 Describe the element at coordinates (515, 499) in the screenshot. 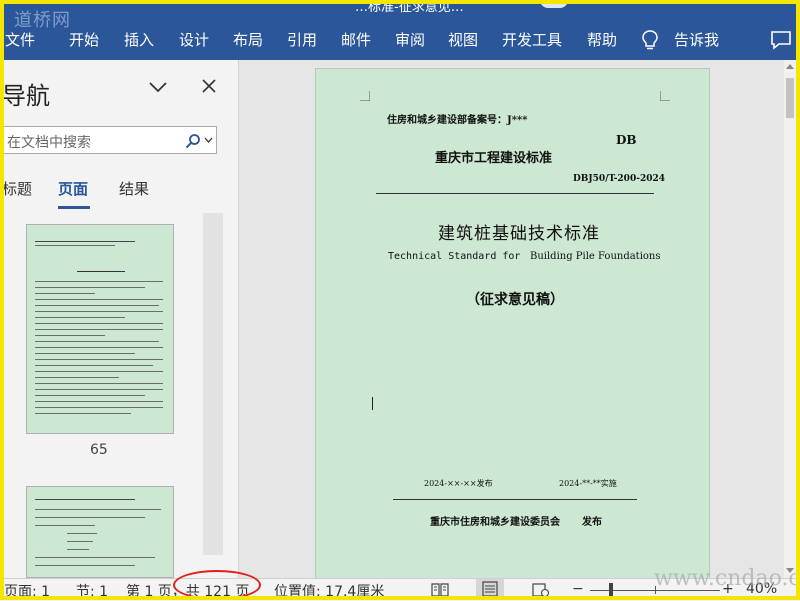

I see `footer-rule` at that location.